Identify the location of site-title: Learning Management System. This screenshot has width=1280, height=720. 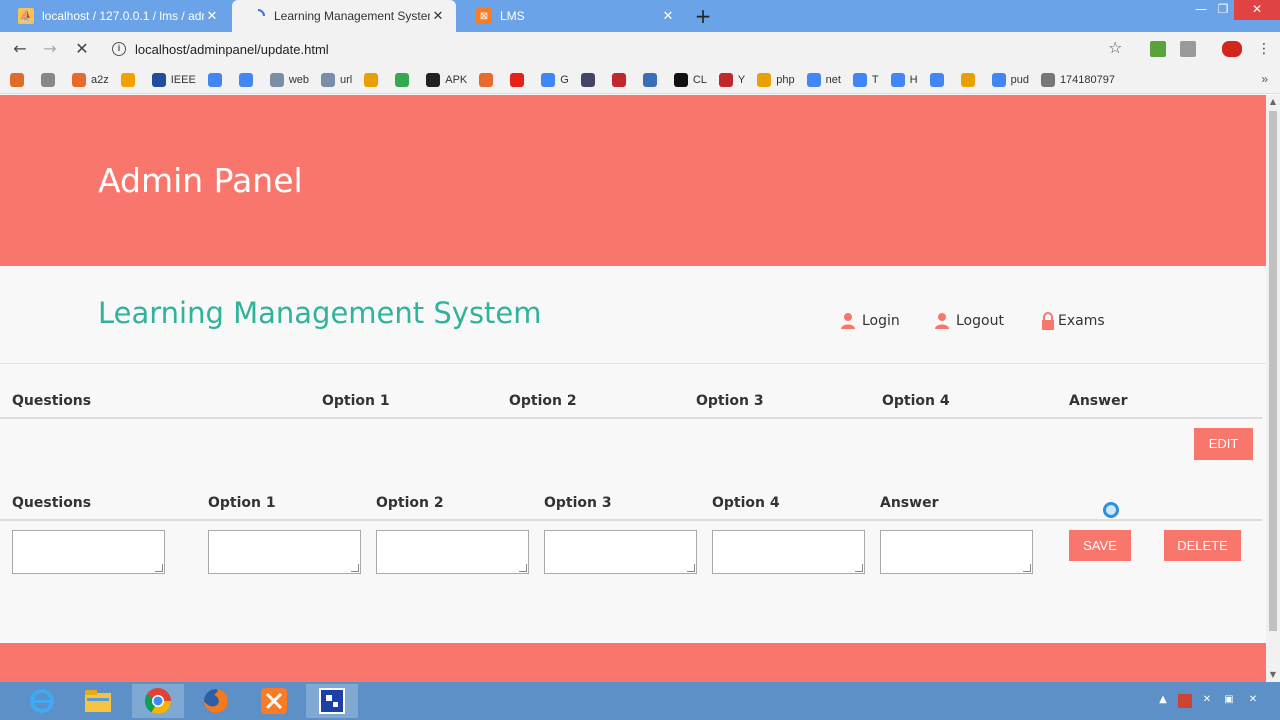
(320, 313).